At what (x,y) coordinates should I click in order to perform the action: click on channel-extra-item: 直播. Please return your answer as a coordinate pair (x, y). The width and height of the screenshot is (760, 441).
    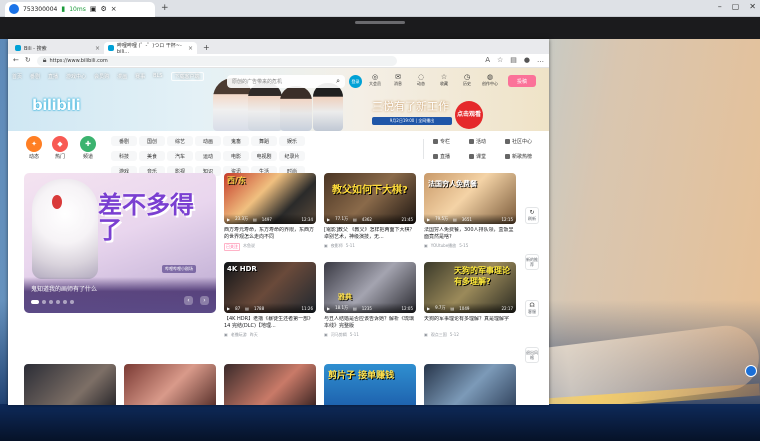
    Looking at the image, I should click on (451, 156).